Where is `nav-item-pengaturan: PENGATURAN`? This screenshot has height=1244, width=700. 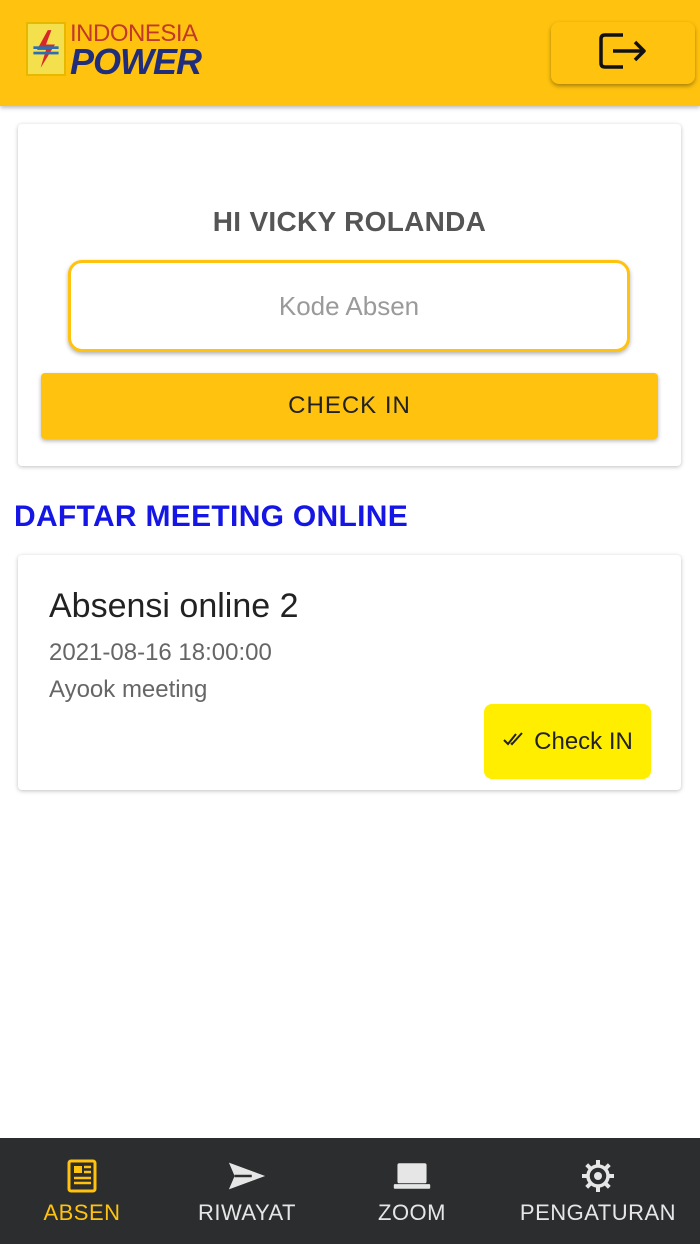 nav-item-pengaturan: PENGATURAN is located at coordinates (598, 1191).